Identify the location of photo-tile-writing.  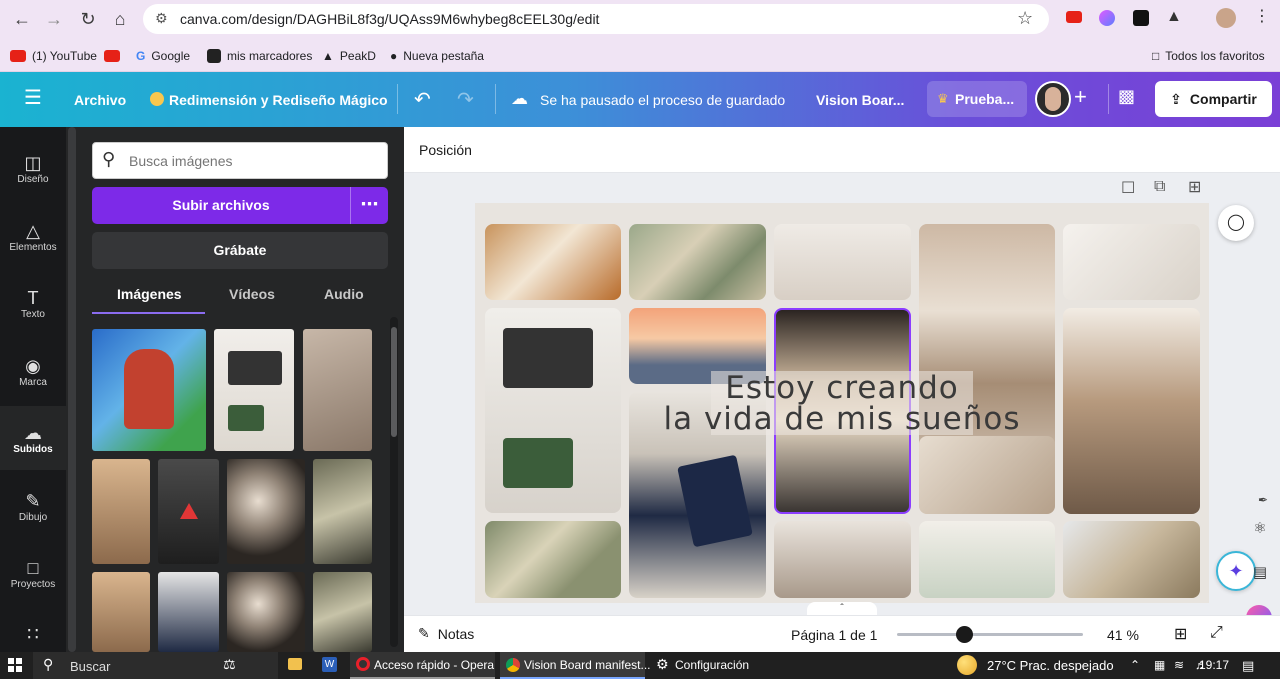
(987, 475).